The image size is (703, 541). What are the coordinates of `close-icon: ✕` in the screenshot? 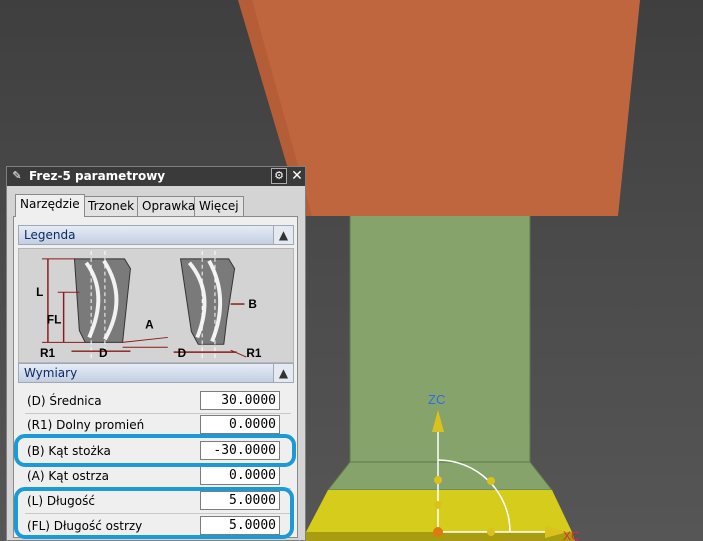 It's located at (297, 176).